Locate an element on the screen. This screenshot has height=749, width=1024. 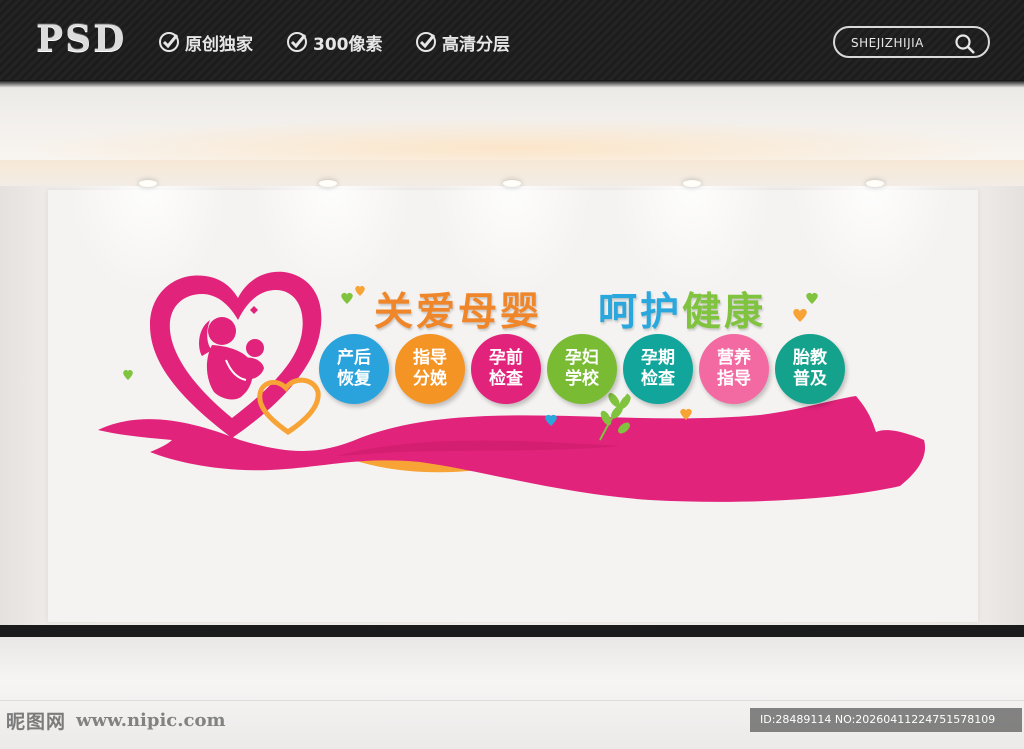
service-circle: 产后 恢复 is located at coordinates (354, 369).